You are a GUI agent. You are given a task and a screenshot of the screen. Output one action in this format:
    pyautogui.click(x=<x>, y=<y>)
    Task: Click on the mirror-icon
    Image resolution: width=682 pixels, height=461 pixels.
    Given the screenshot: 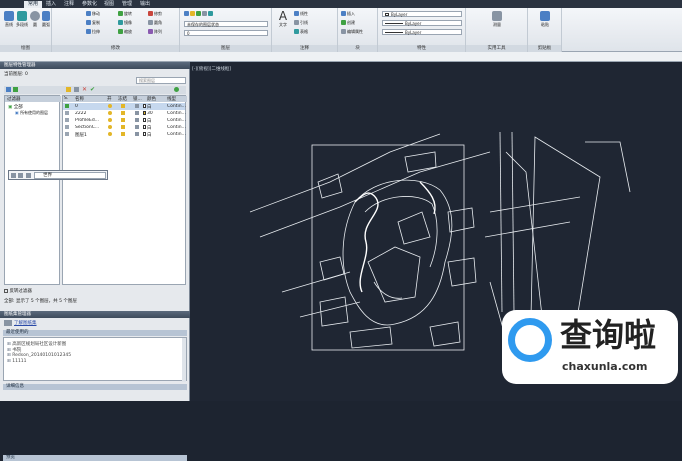 What is the action you would take?
    pyautogui.click(x=120, y=22)
    